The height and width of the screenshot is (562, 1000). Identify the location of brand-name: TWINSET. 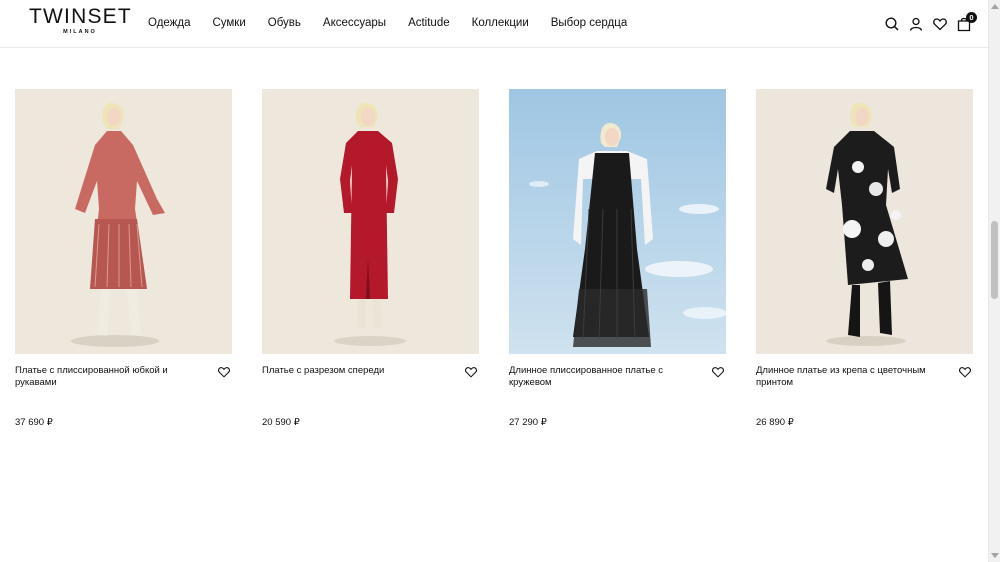
(80, 16).